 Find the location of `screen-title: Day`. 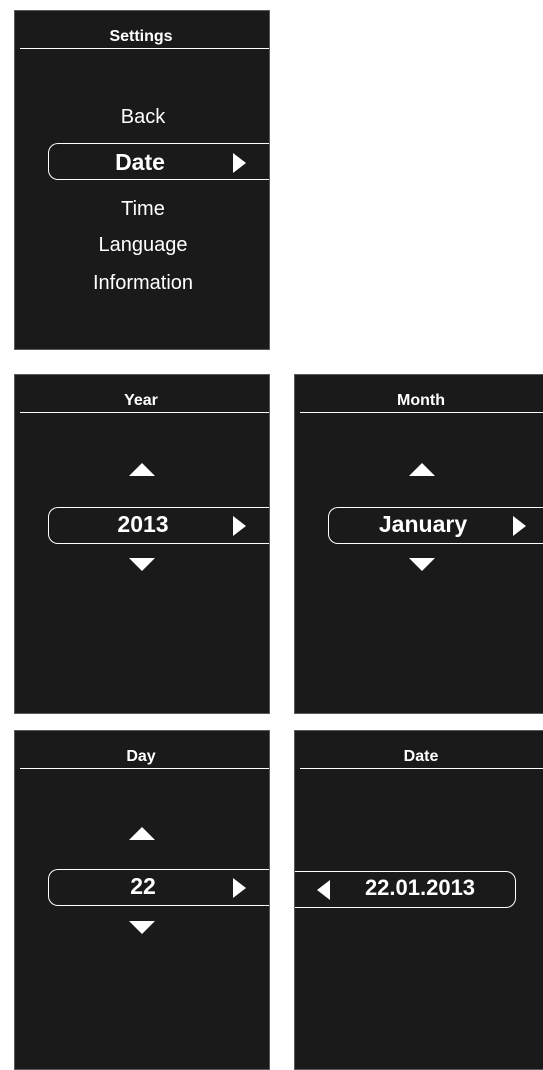

screen-title: Day is located at coordinates (141, 756).